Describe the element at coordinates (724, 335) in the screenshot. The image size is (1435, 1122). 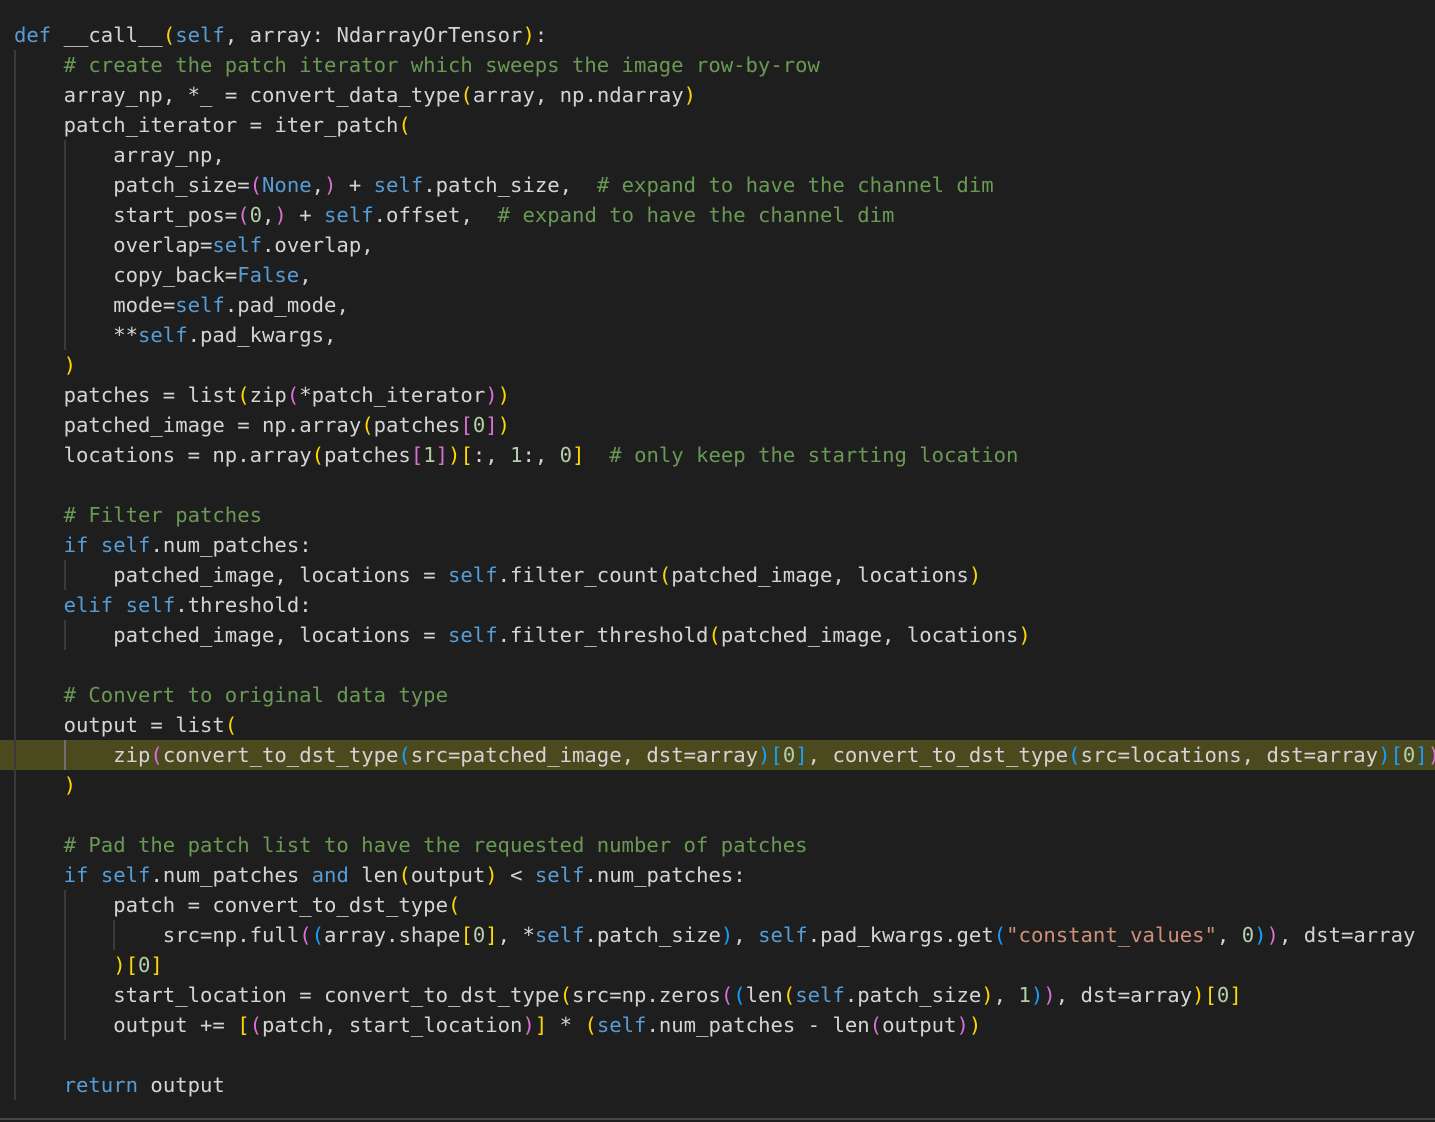
I see `code-line: **self.pad_kwargs,` at that location.